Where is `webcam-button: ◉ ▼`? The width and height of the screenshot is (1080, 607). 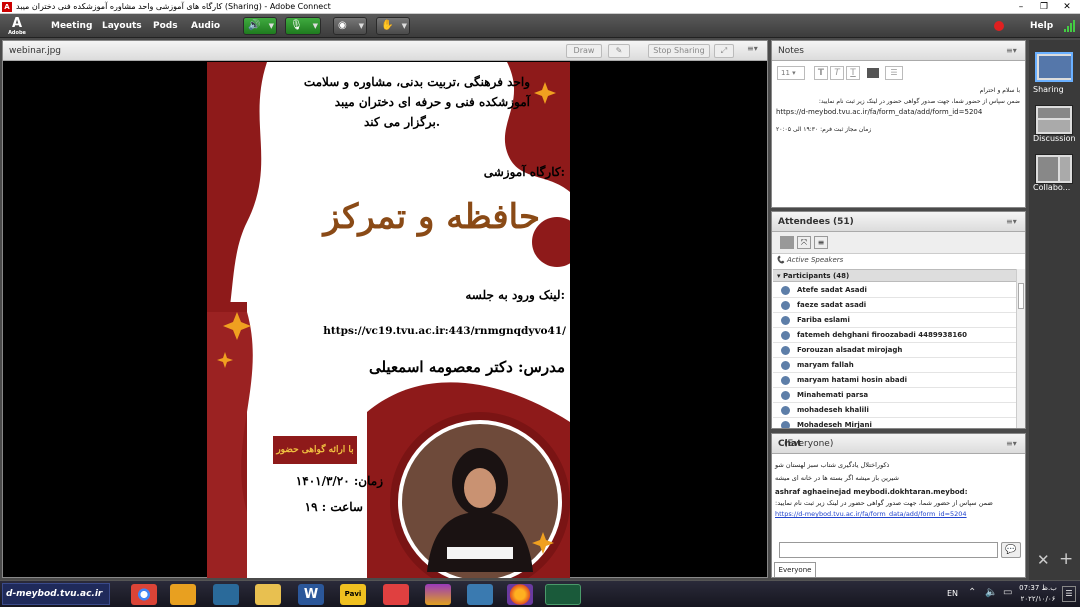
webcam-button: ◉ ▼ is located at coordinates (350, 26).